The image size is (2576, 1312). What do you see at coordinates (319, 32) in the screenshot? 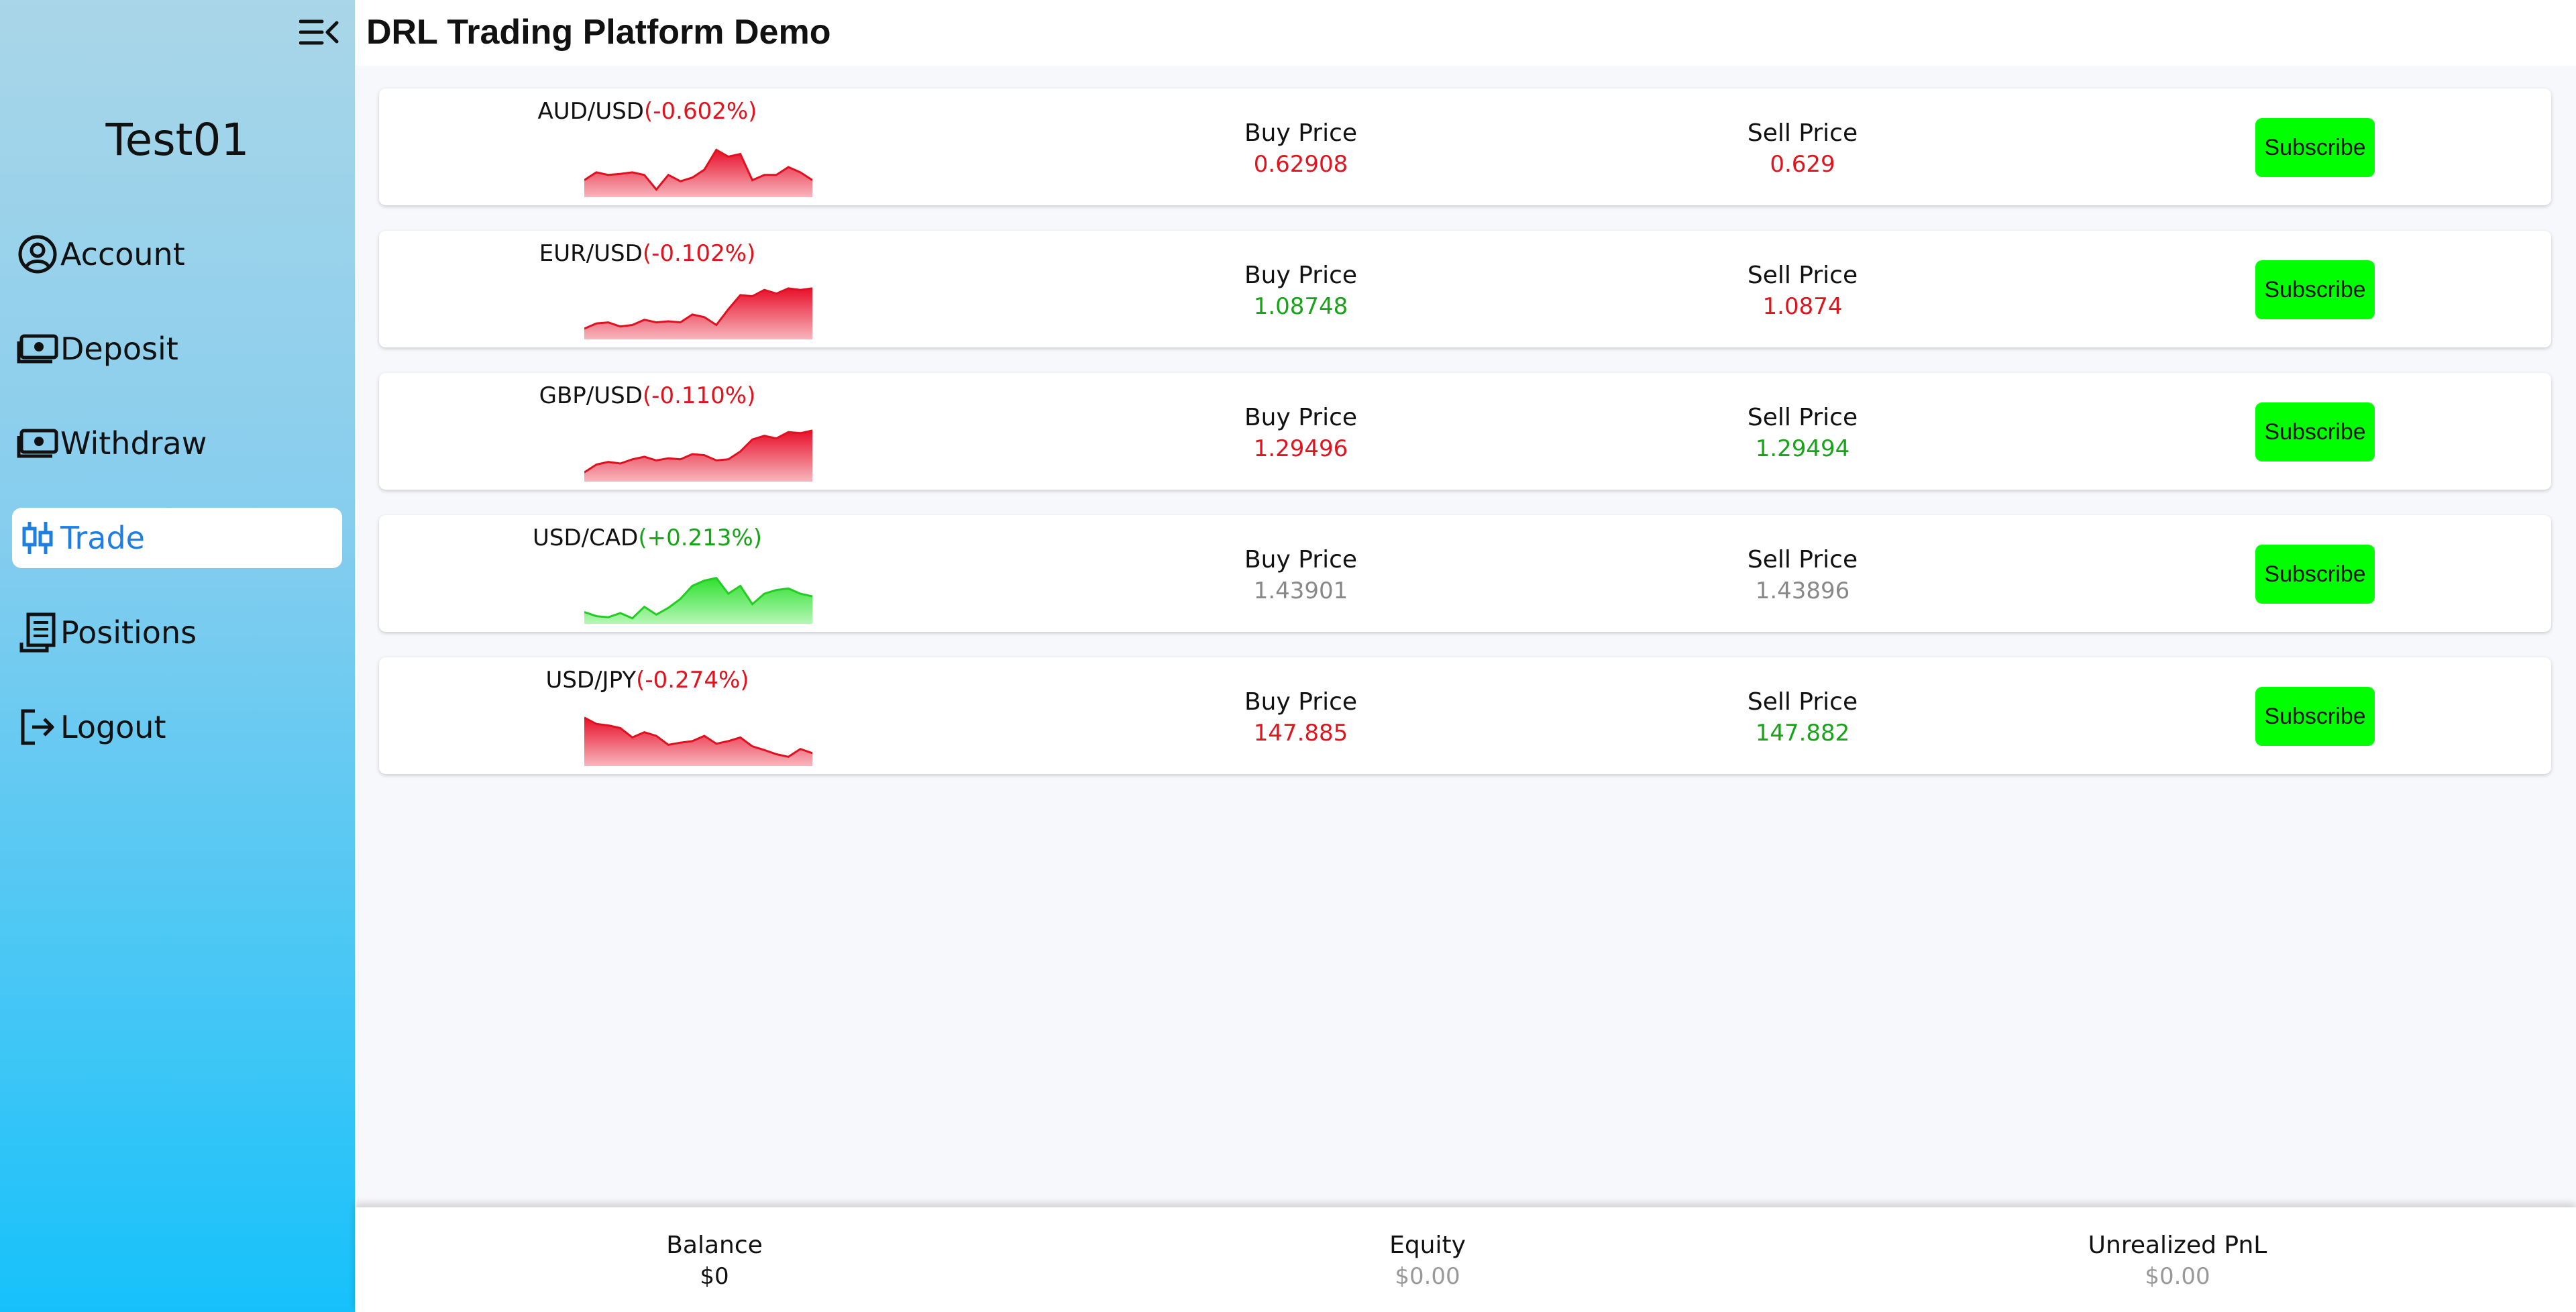
I see `collapse-sidebar-icon` at bounding box center [319, 32].